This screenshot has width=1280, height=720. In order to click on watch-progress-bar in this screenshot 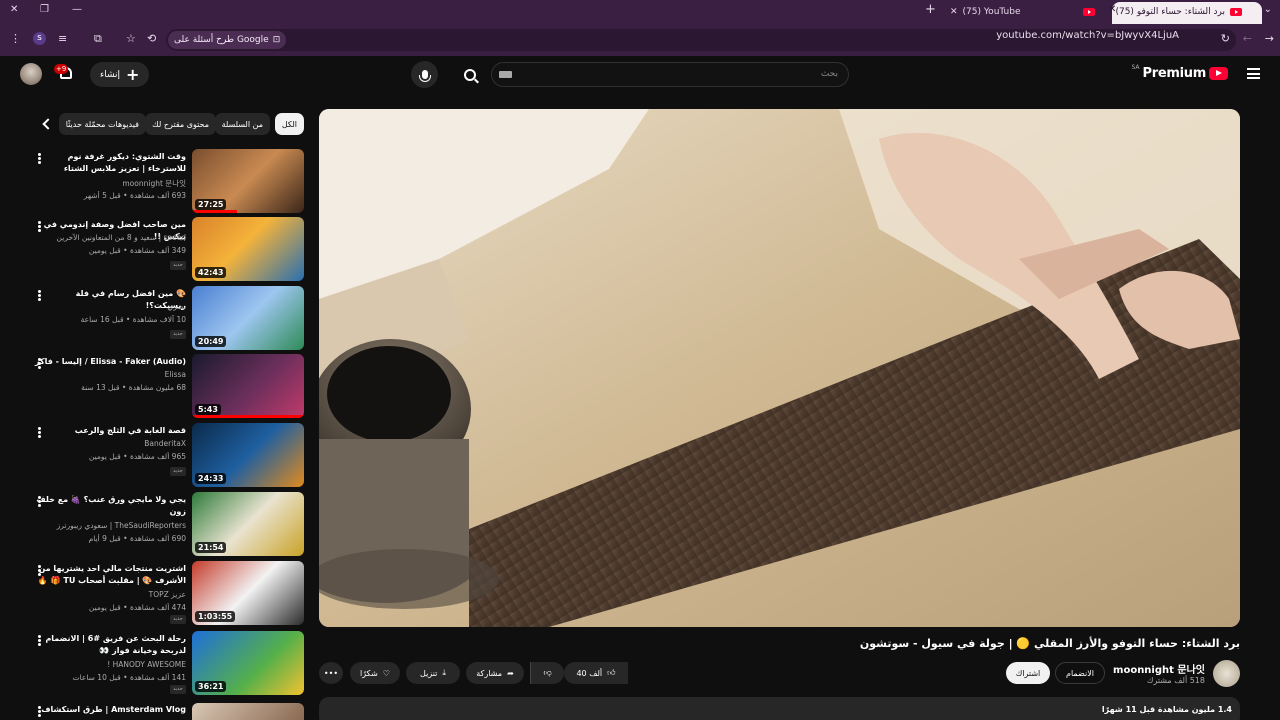, I will do `click(214, 211)`.